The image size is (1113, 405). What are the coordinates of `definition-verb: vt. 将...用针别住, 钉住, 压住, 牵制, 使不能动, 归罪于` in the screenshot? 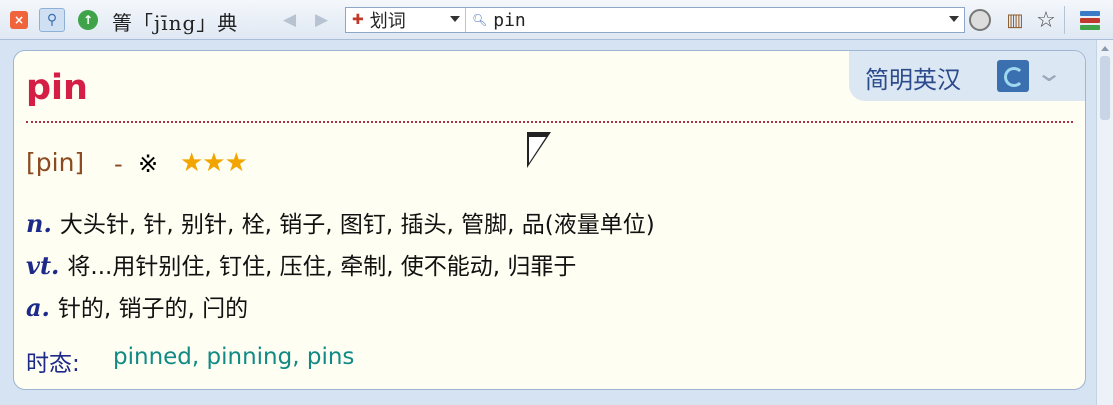 It's located at (301, 264).